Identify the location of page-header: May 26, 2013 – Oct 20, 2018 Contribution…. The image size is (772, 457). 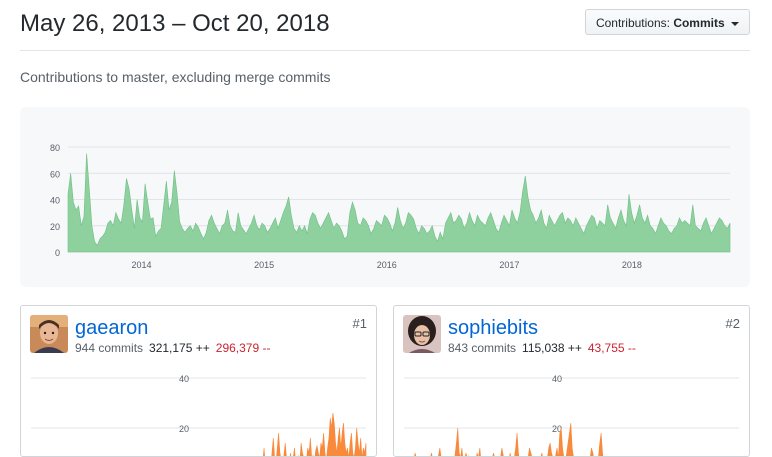
(385, 25).